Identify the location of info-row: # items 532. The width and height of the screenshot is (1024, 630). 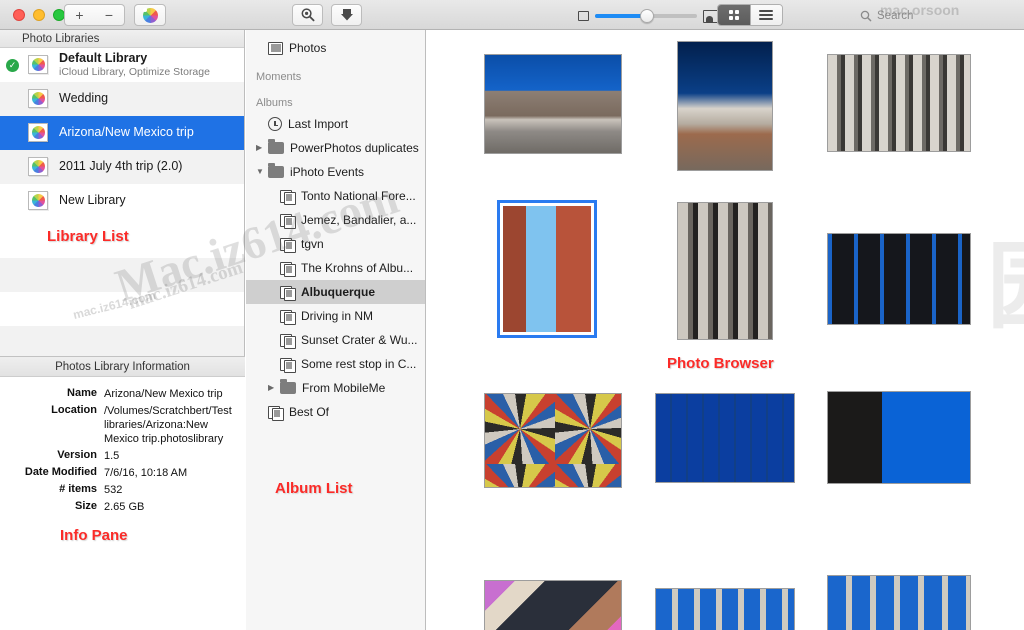
(118, 490).